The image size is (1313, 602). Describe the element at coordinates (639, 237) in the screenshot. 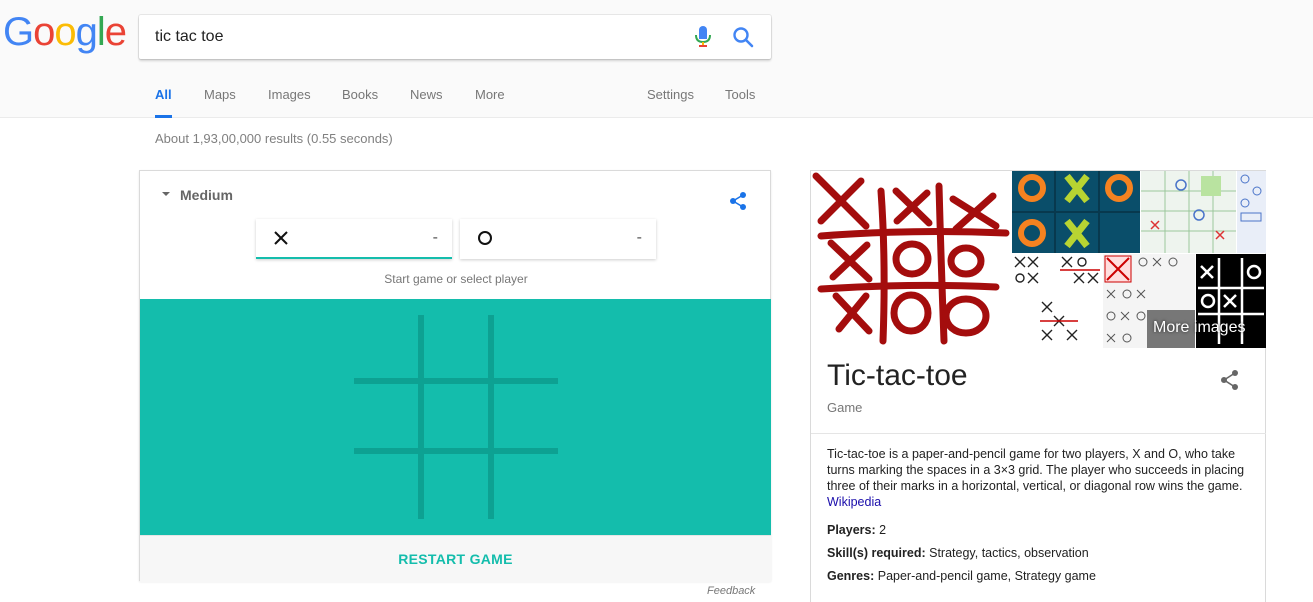

I see `player-o-score: -` at that location.